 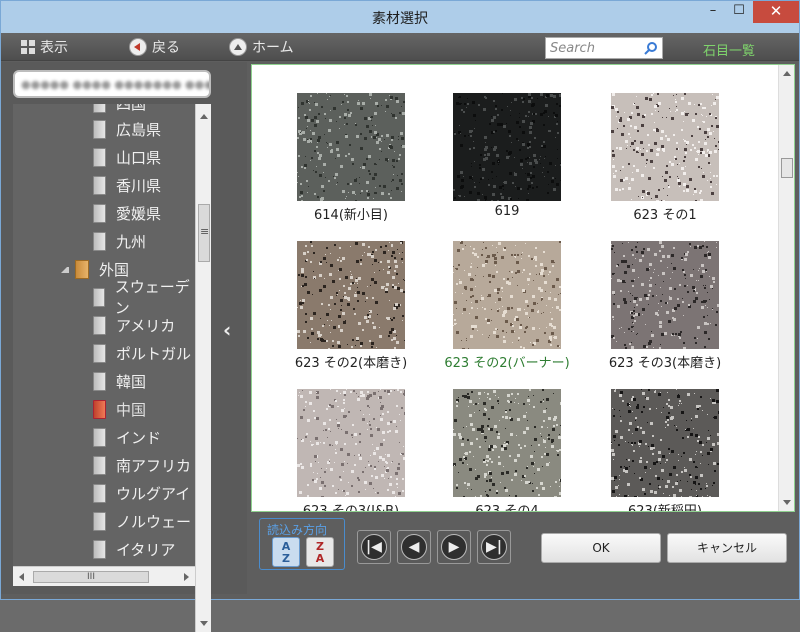 What do you see at coordinates (729, 49) in the screenshot?
I see `stone-list-link: 石目一覧` at bounding box center [729, 49].